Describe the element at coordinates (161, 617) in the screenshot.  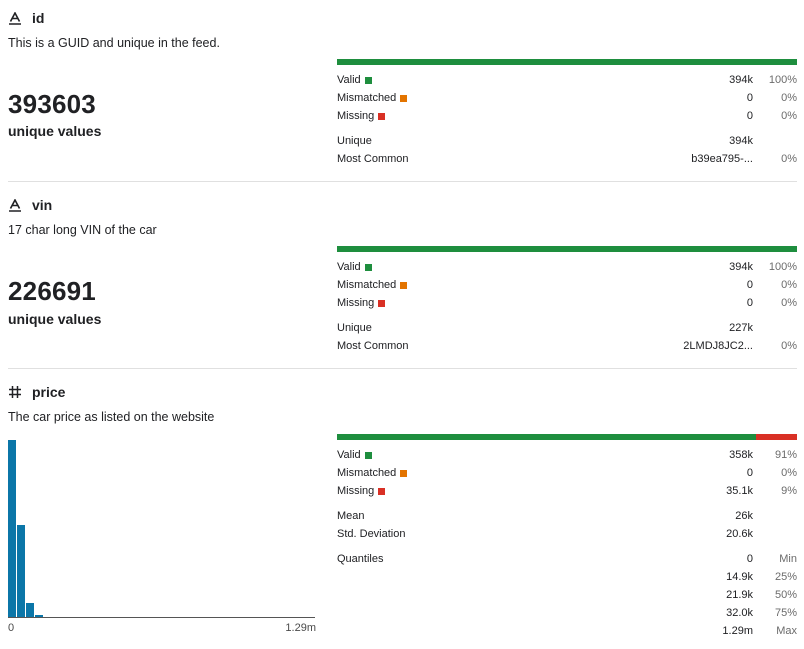
I see `histogram-x-axis` at that location.